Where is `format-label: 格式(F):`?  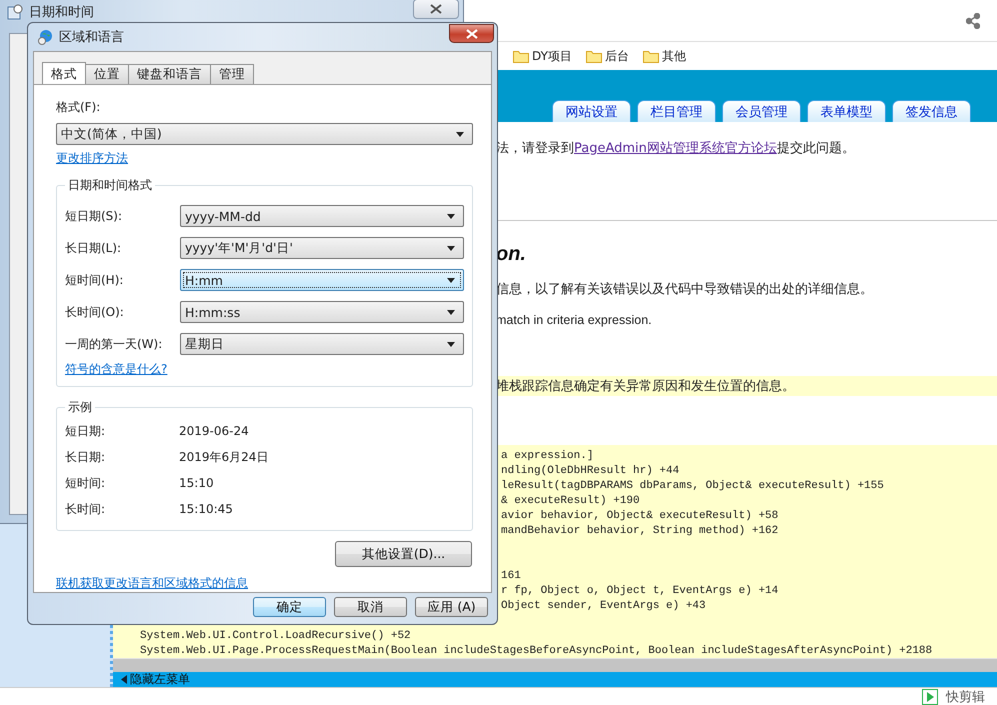
format-label: 格式(F): is located at coordinates (79, 107).